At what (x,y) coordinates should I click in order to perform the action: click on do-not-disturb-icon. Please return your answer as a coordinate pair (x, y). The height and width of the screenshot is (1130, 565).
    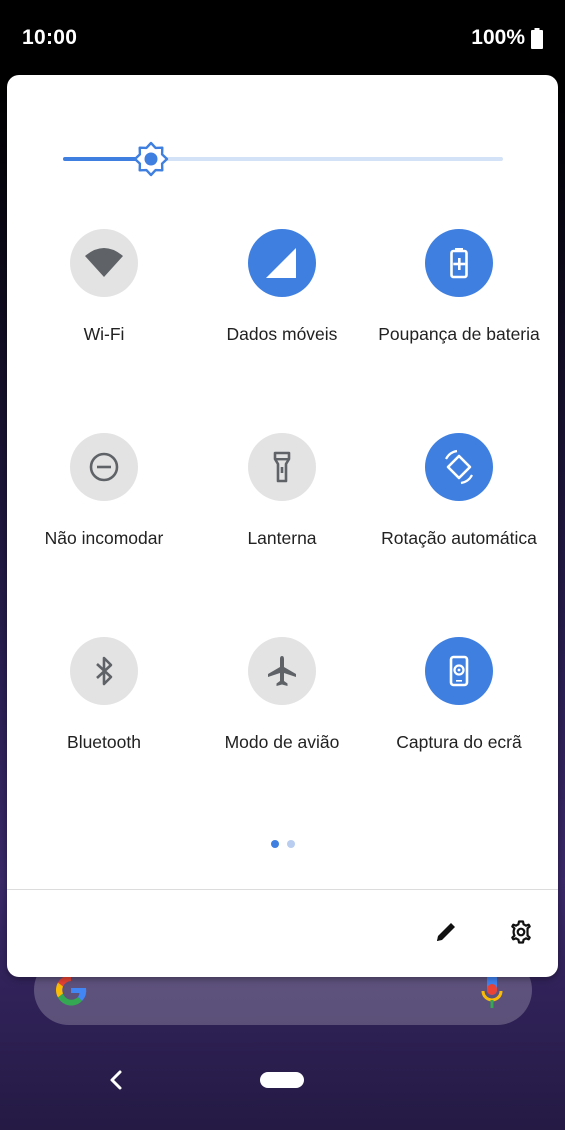
    Looking at the image, I should click on (104, 467).